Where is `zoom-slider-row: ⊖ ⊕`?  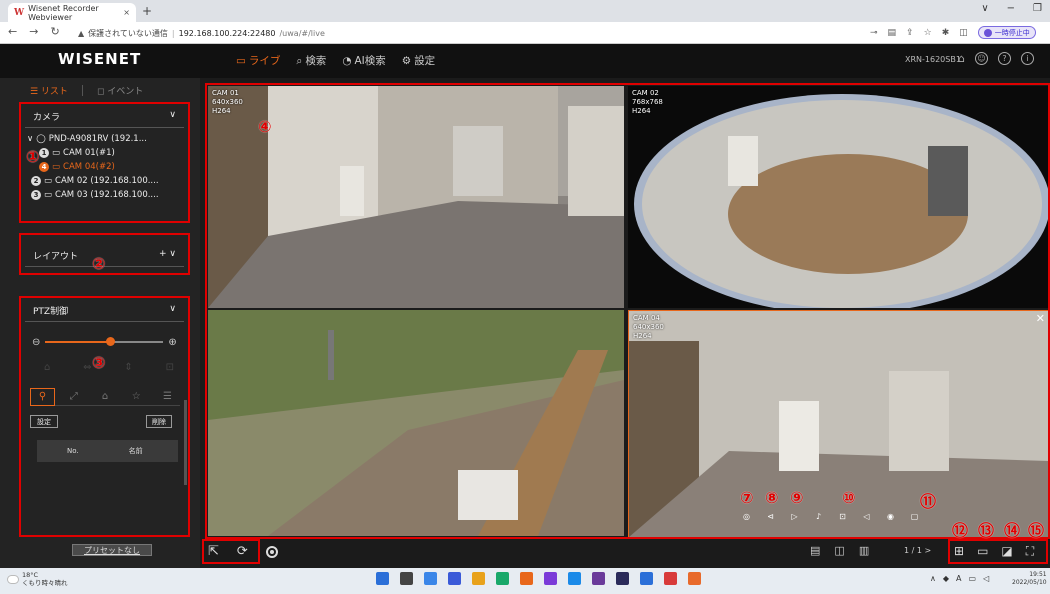 zoom-slider-row: ⊖ ⊕ is located at coordinates (107, 342).